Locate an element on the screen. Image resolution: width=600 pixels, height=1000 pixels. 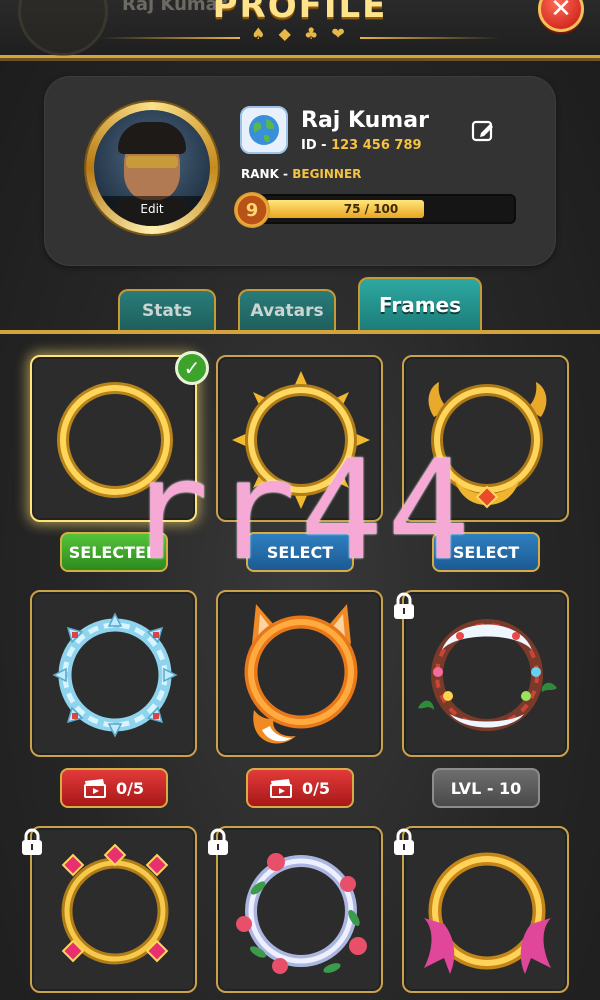
avatar-hair-shape is located at coordinates (152, 138).